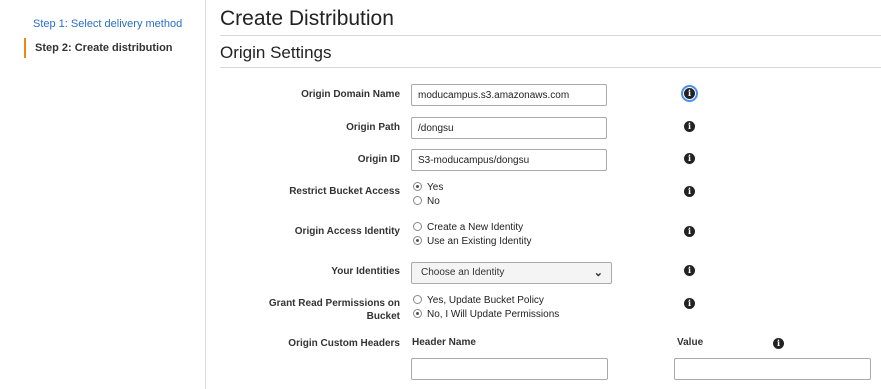  I want to click on radio-label: Yes, so click(435, 187).